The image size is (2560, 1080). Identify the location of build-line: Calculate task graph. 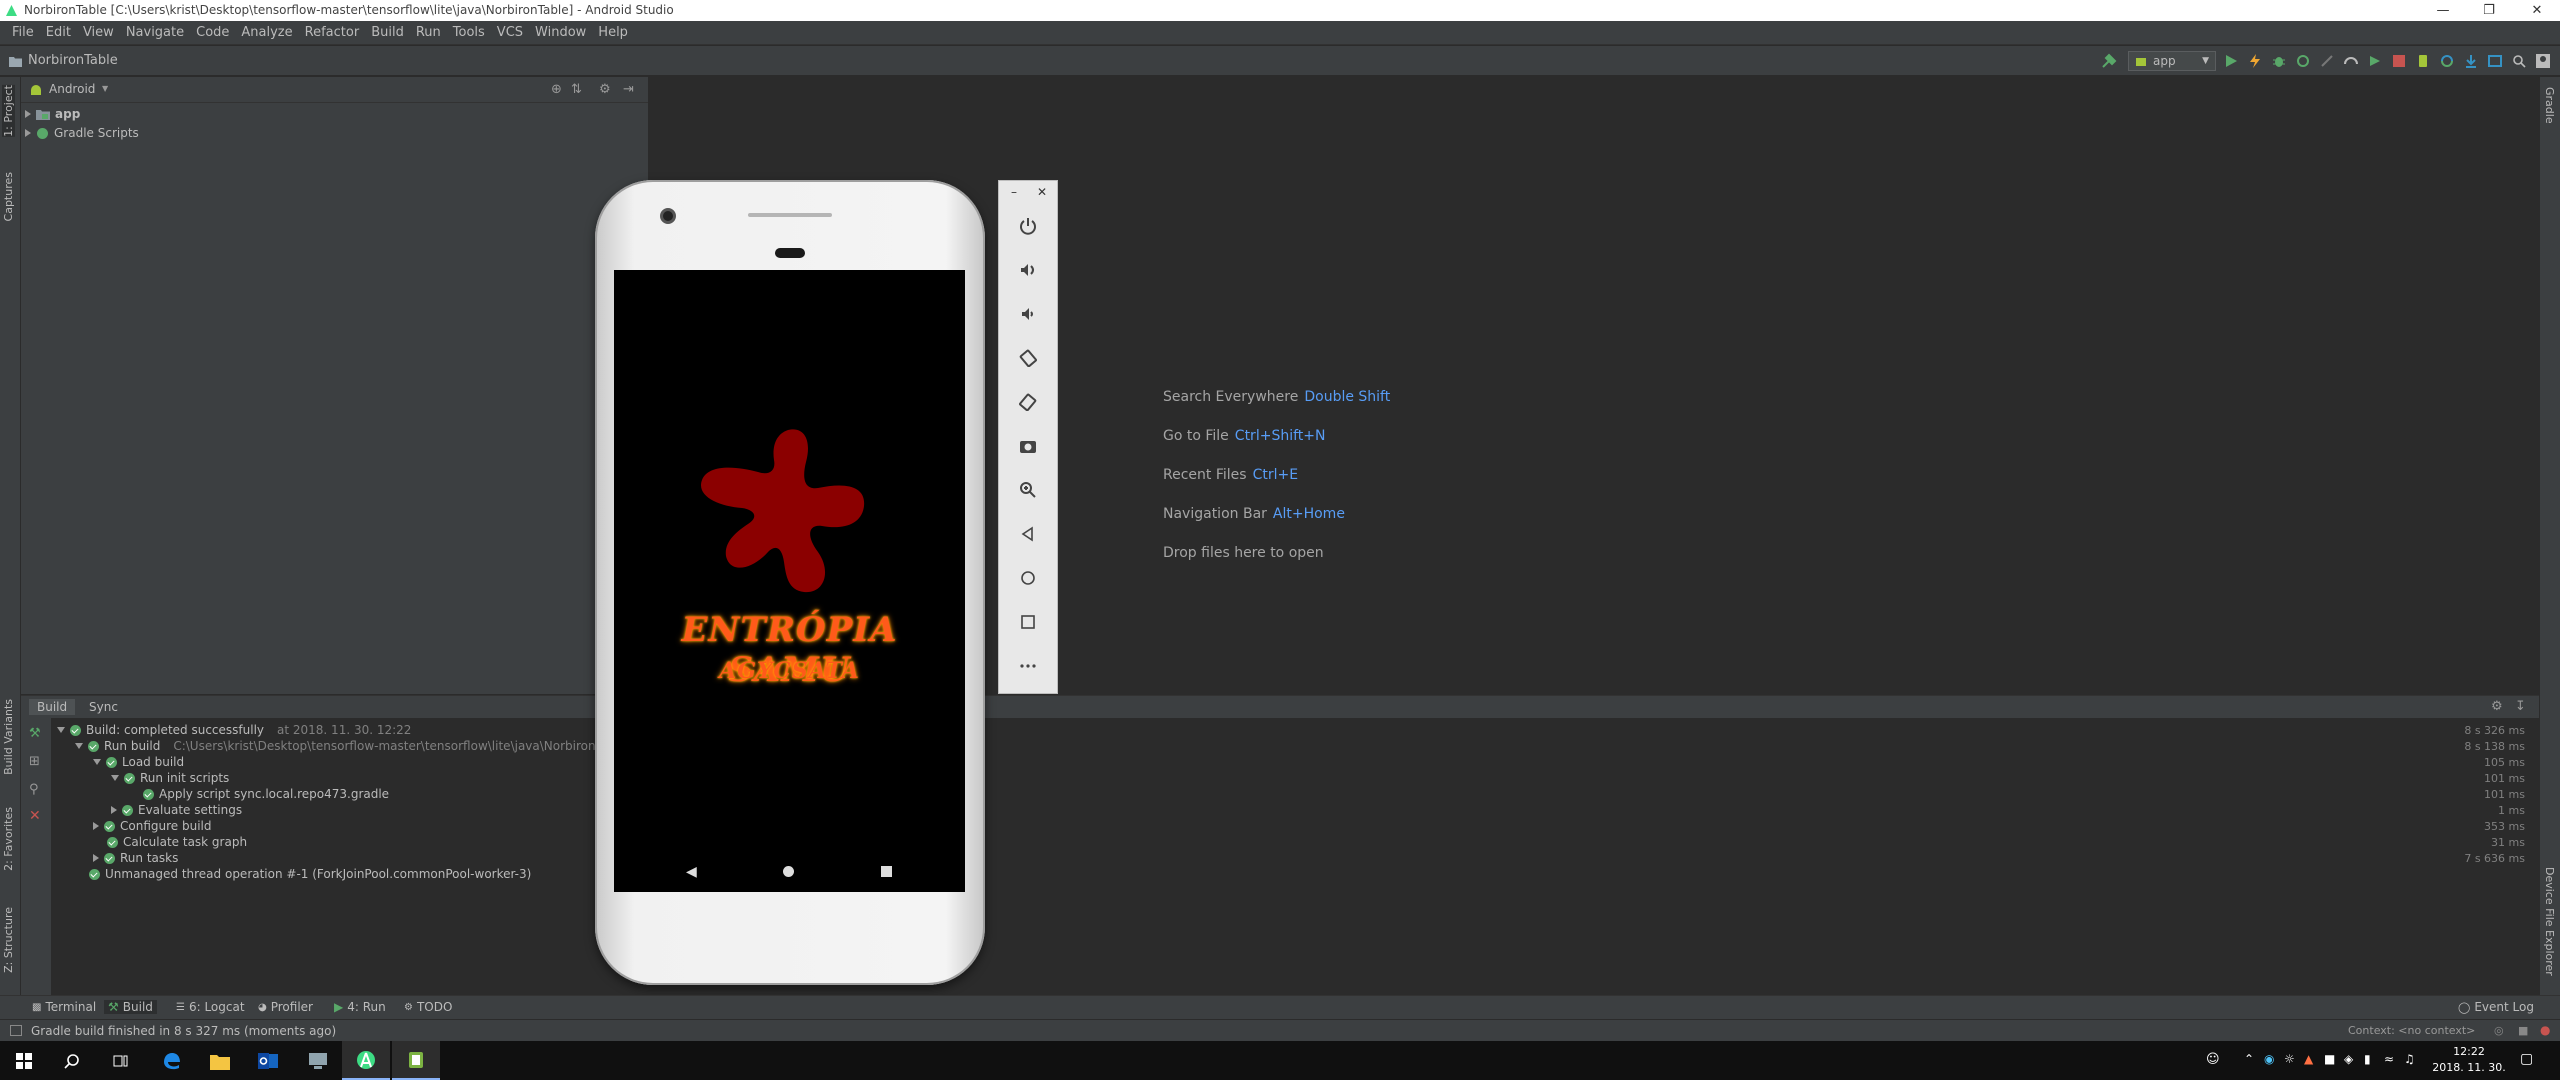
(177, 842).